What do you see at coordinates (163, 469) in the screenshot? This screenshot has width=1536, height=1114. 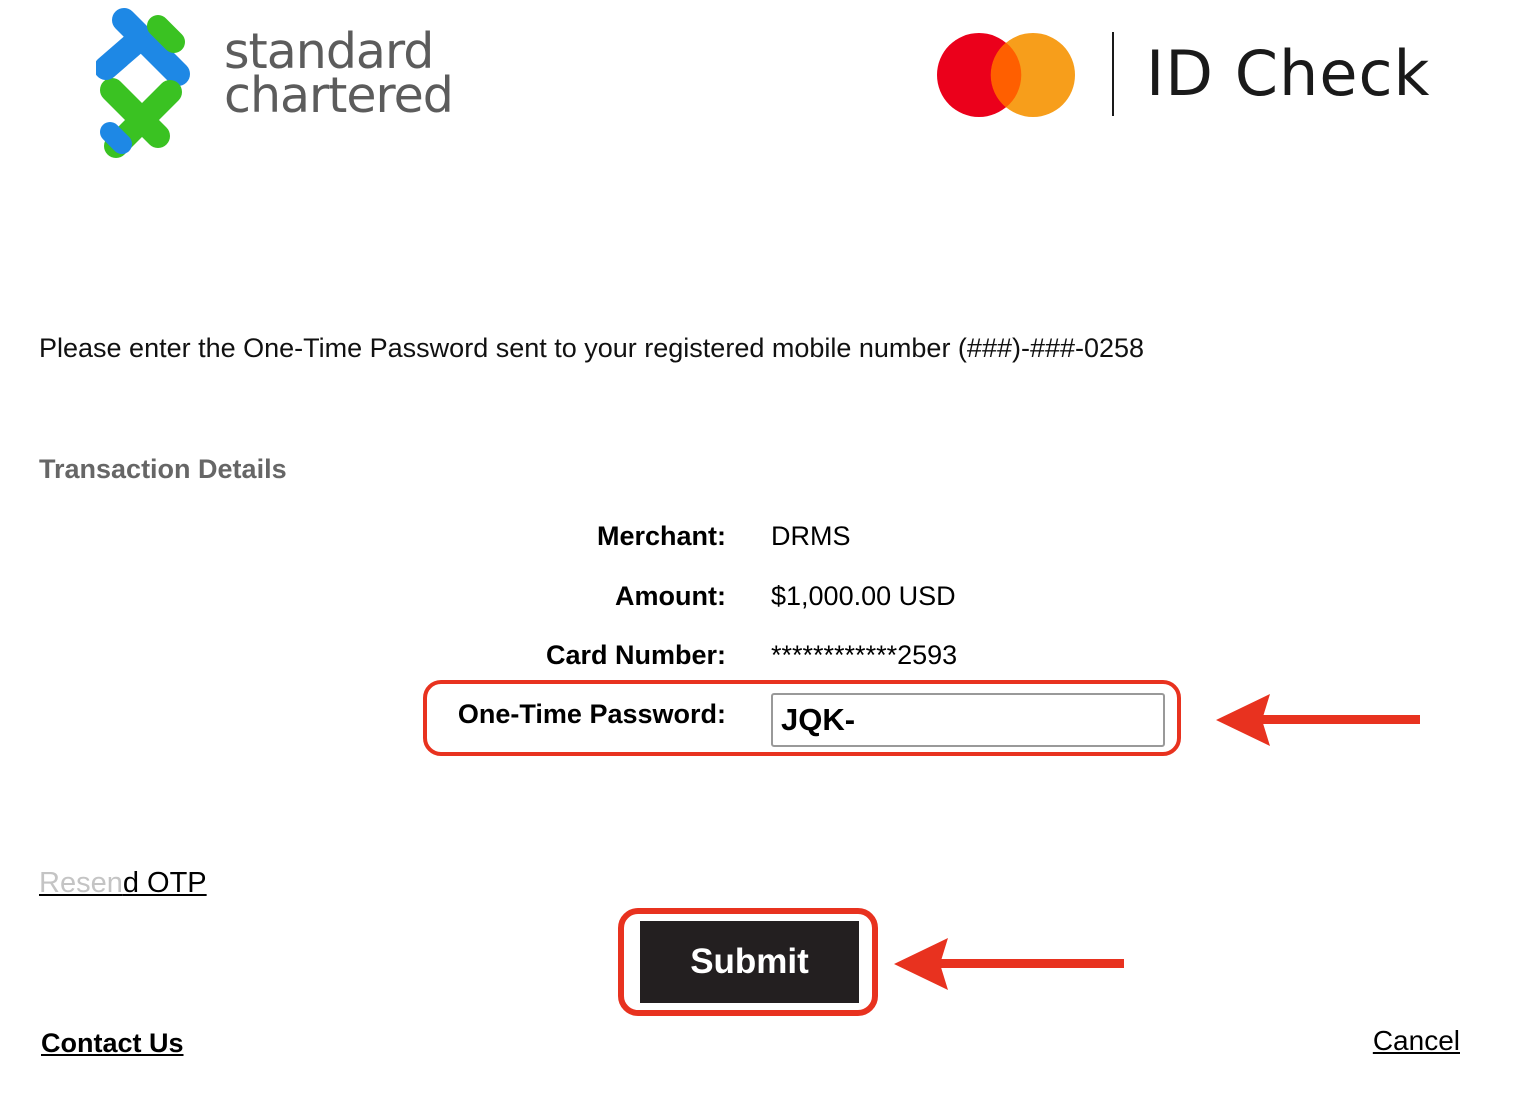 I see `transaction-details-heading: Transaction Details` at bounding box center [163, 469].